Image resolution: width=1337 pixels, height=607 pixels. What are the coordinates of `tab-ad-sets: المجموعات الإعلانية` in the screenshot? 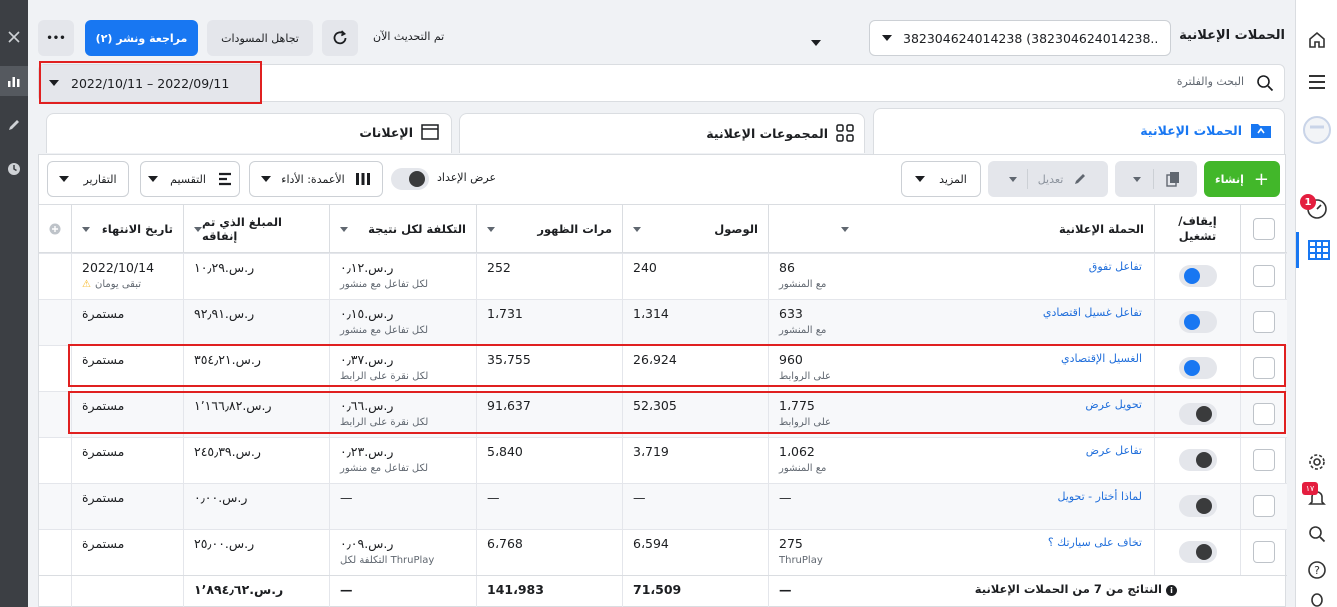 It's located at (662, 133).